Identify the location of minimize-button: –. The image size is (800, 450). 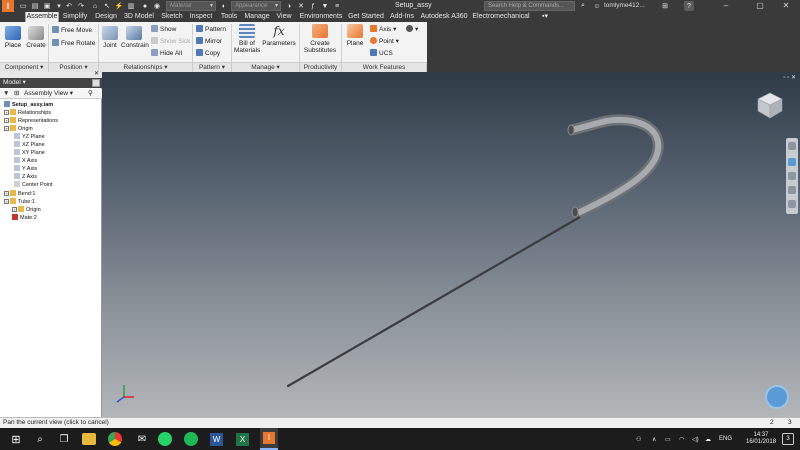
(726, 6).